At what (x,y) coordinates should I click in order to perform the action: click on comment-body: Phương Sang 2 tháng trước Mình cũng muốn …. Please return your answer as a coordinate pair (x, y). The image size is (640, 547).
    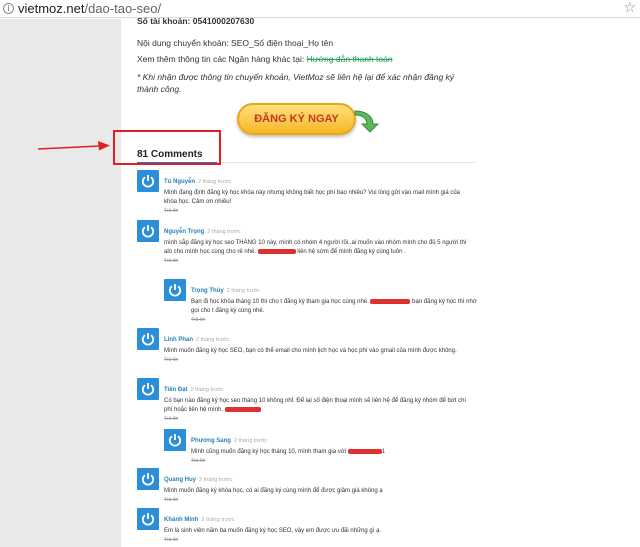
    Looking at the image, I should click on (336, 446).